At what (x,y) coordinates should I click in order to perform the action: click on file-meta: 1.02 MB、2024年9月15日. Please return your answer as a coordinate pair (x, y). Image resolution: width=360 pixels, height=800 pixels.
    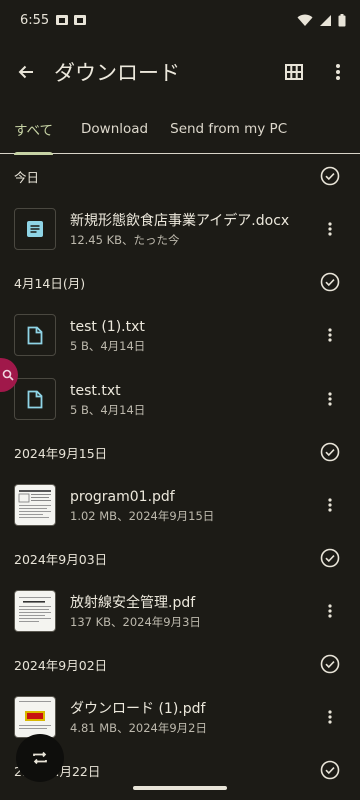
    Looking at the image, I should click on (142, 515).